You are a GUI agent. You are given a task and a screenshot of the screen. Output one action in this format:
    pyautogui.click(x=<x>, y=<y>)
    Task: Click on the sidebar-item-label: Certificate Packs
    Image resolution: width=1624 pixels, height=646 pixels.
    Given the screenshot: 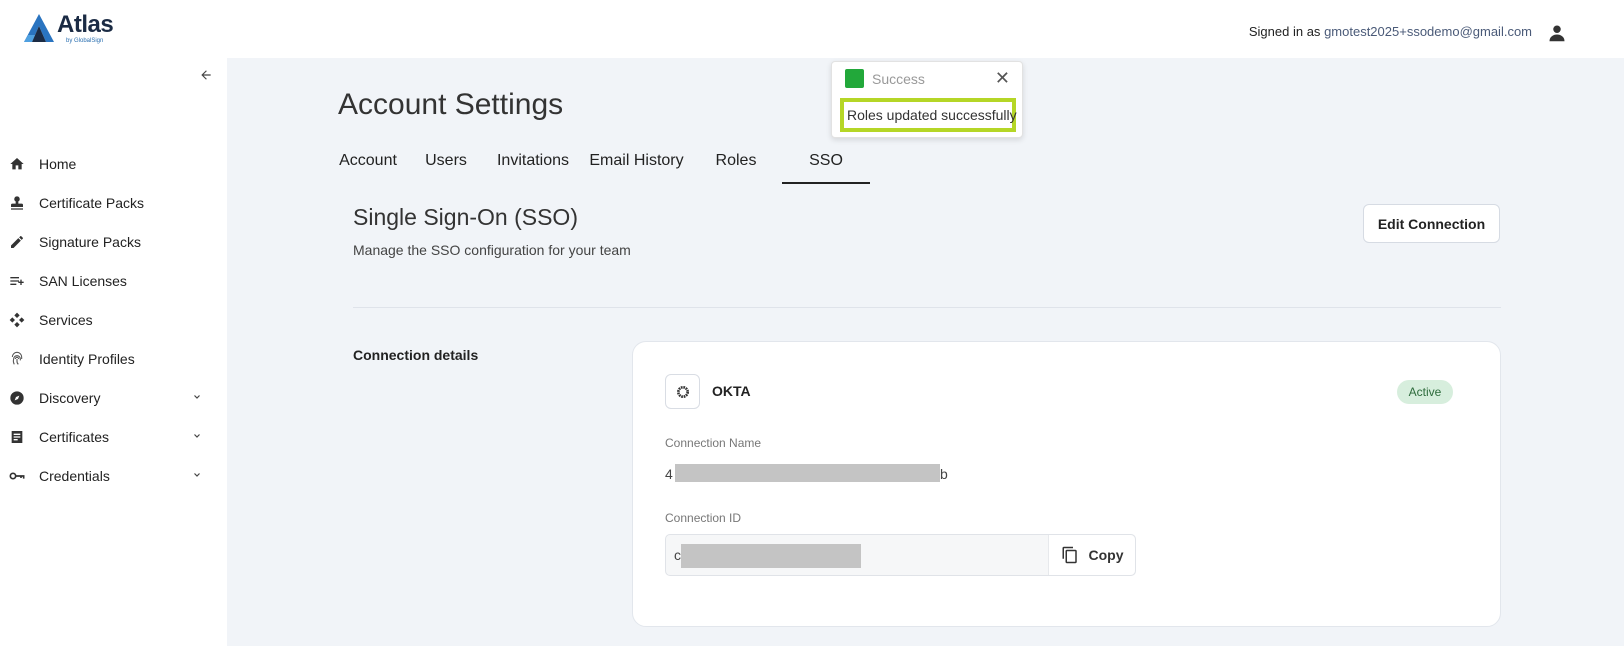 What is the action you would take?
    pyautogui.click(x=92, y=202)
    